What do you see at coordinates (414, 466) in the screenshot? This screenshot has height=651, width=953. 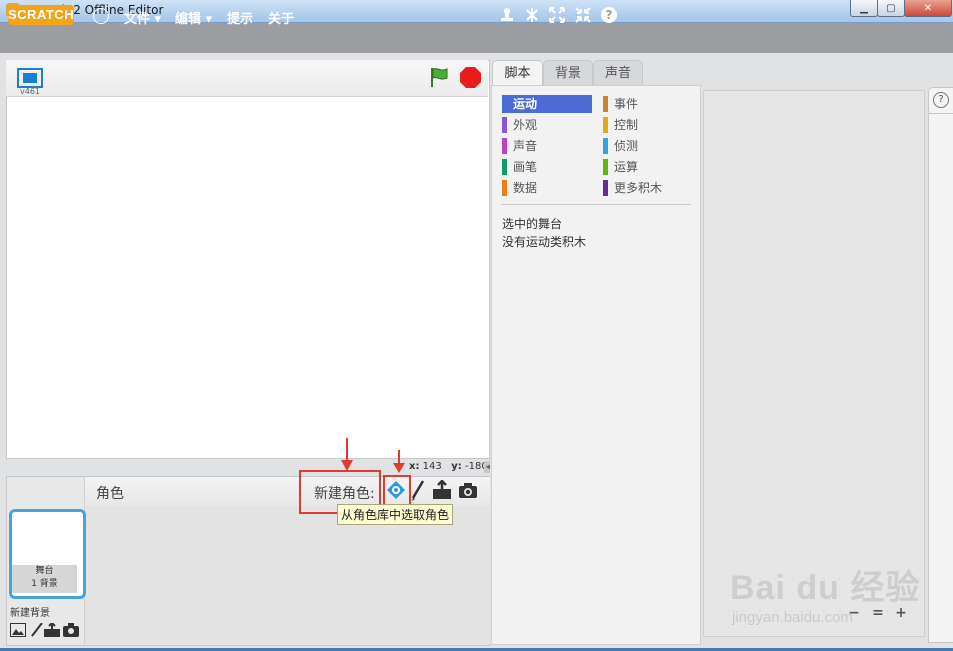 I see `x-label: x:` at bounding box center [414, 466].